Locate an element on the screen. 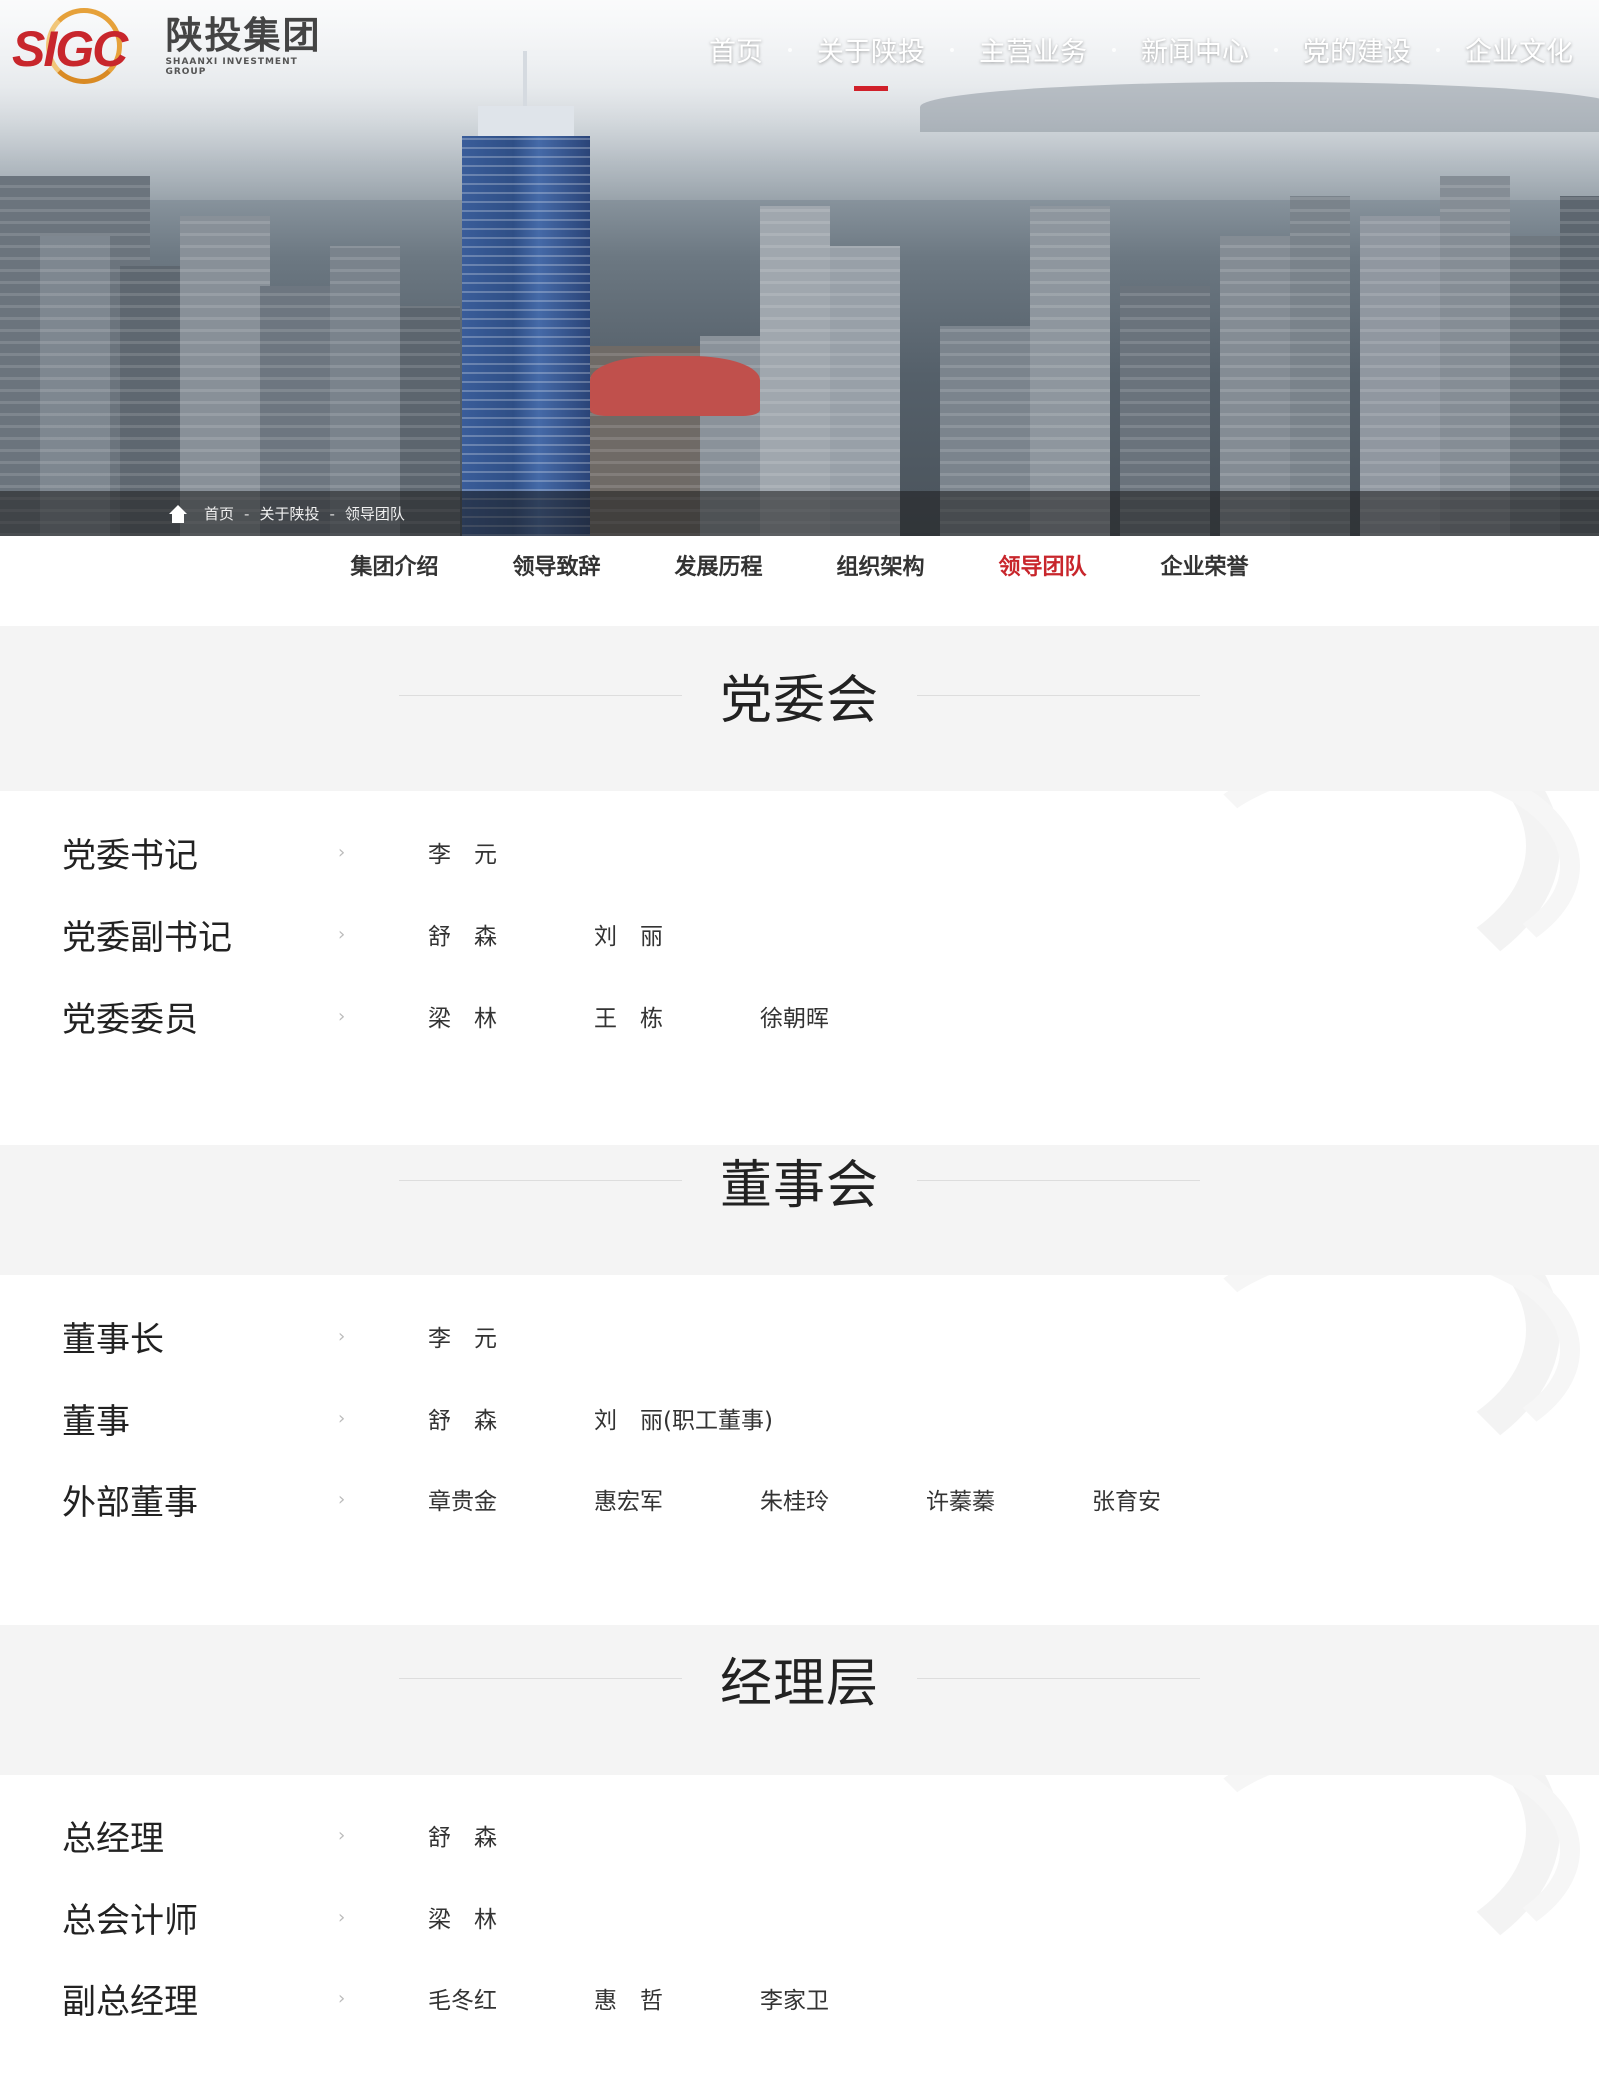 This screenshot has width=1599, height=2073. member-name: 刘 丽(职工董事) is located at coordinates (683, 1421).